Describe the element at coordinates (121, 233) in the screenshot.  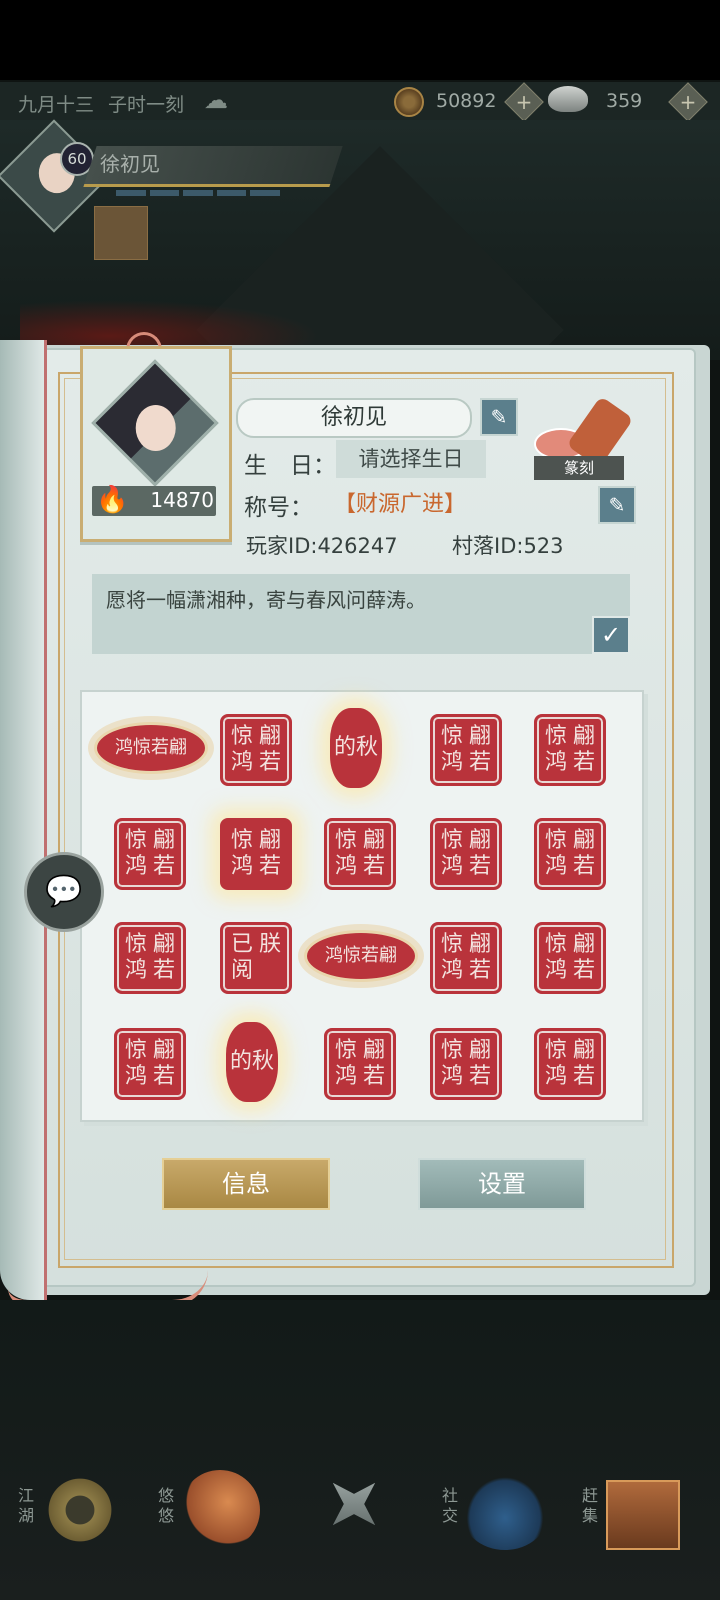
I see `buff-item-icon` at that location.